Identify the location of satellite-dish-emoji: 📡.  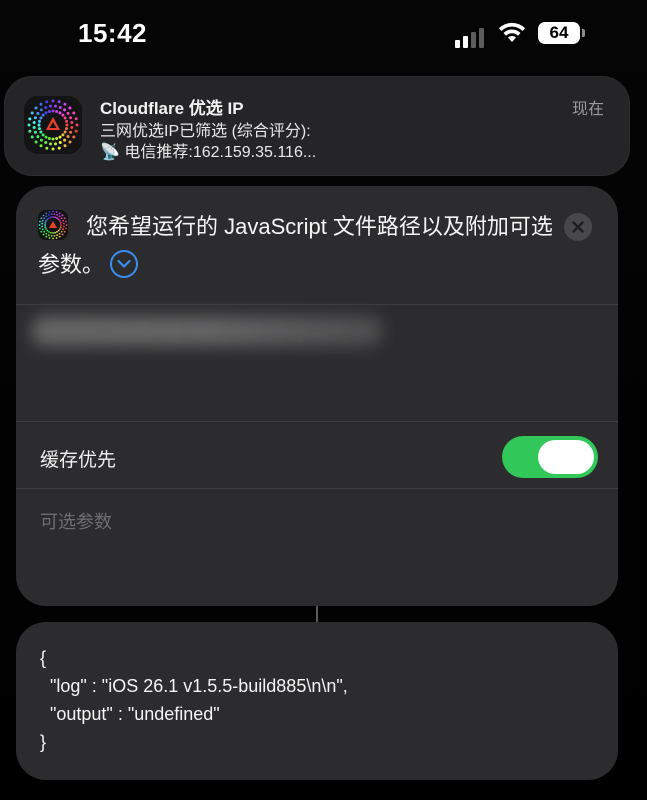
(110, 152).